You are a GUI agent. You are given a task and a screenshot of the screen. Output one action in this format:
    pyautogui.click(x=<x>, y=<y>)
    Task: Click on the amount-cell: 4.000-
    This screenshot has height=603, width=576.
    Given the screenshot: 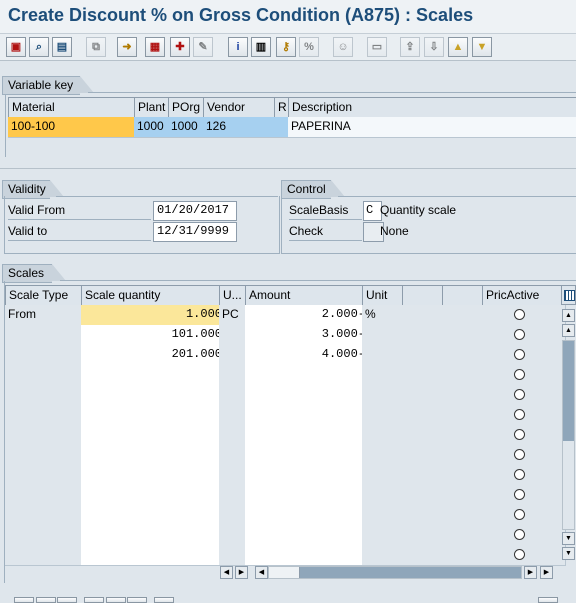 What is the action you would take?
    pyautogui.click(x=307, y=355)
    